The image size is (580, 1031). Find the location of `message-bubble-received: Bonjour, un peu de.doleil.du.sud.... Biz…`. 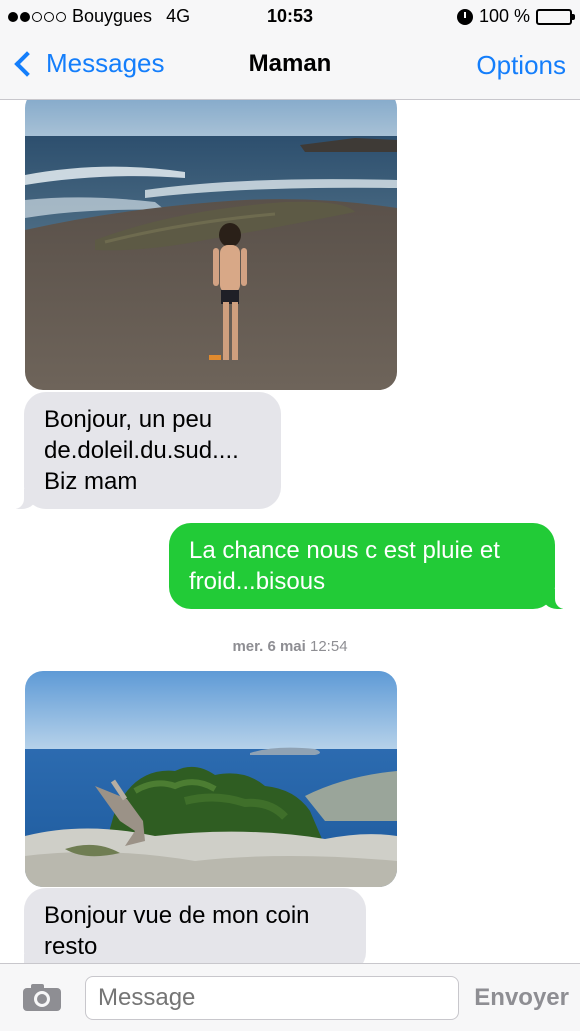

message-bubble-received: Bonjour, un peu de.doleil.du.sud.... Biz… is located at coordinates (144, 450).